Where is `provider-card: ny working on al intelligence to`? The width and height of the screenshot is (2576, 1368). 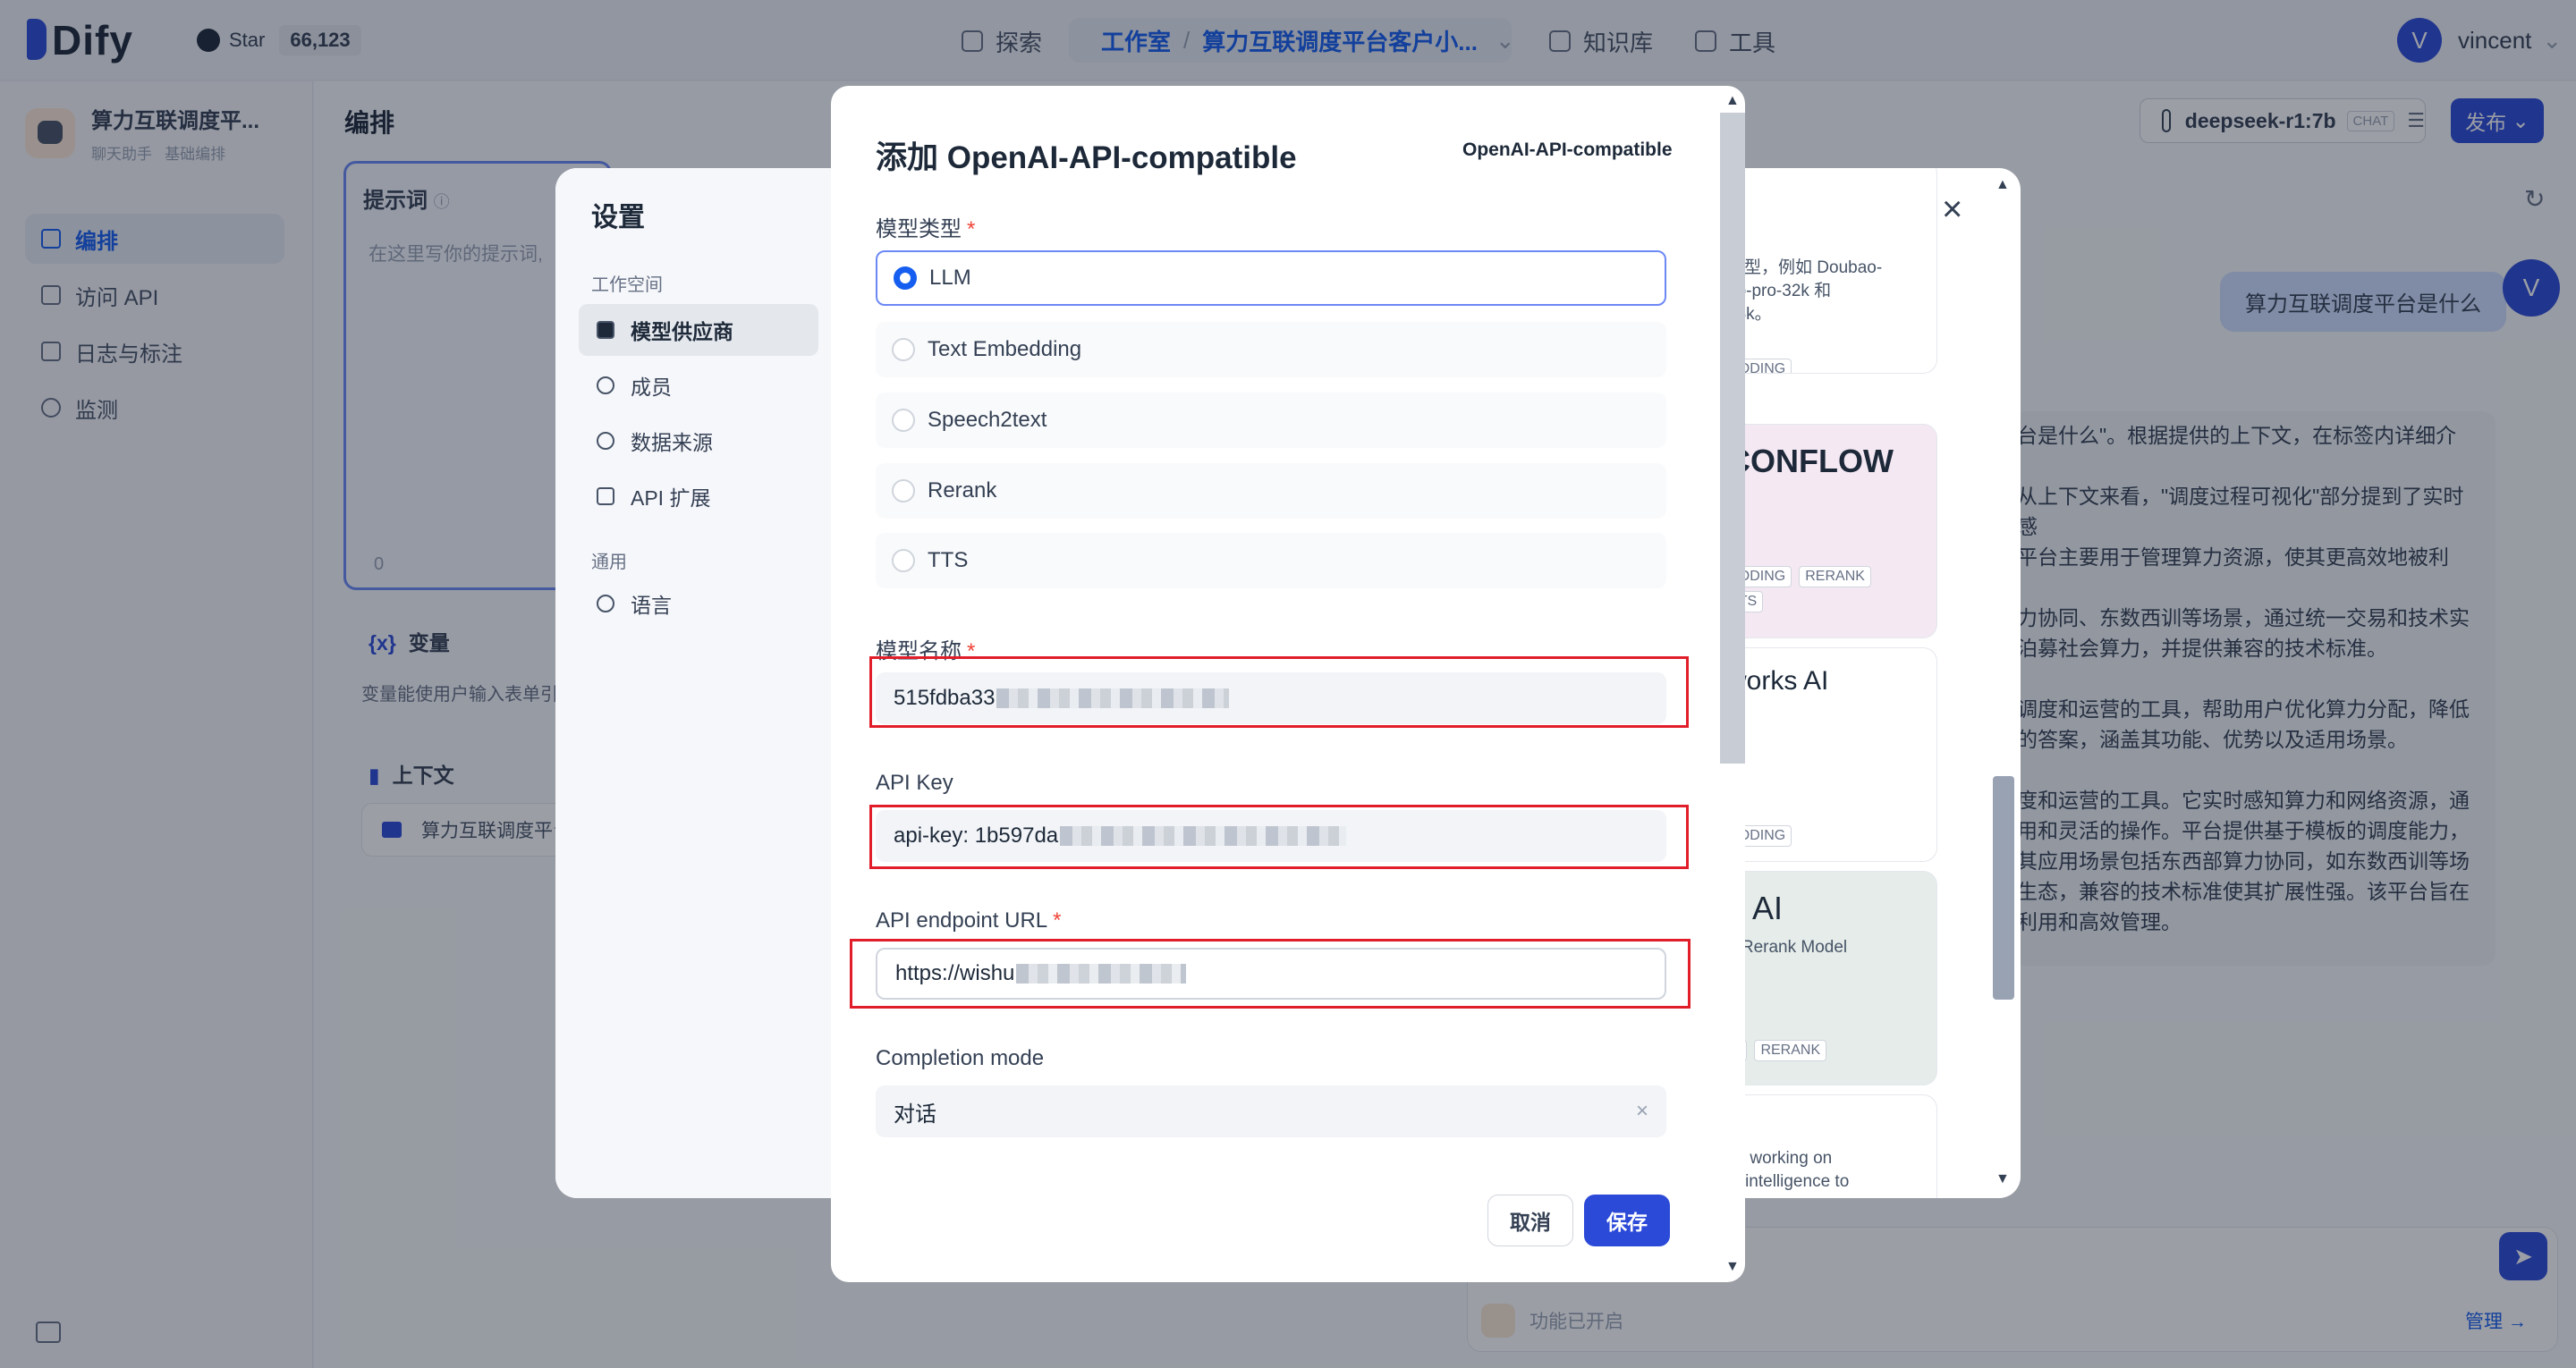 provider-card: ny working on al intelligence to is located at coordinates (1830, 1146).